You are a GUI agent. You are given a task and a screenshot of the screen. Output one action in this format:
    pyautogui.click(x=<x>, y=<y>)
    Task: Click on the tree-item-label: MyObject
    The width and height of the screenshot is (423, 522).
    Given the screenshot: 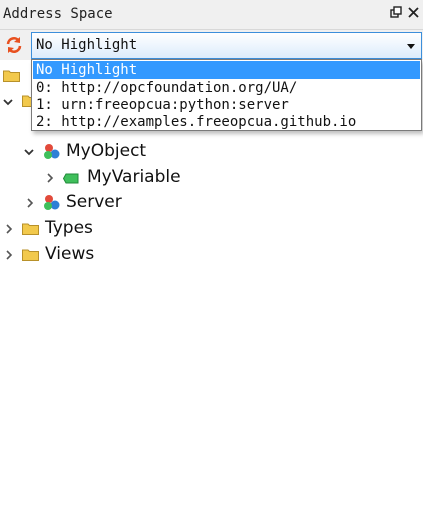 What is the action you would take?
    pyautogui.click(x=106, y=151)
    